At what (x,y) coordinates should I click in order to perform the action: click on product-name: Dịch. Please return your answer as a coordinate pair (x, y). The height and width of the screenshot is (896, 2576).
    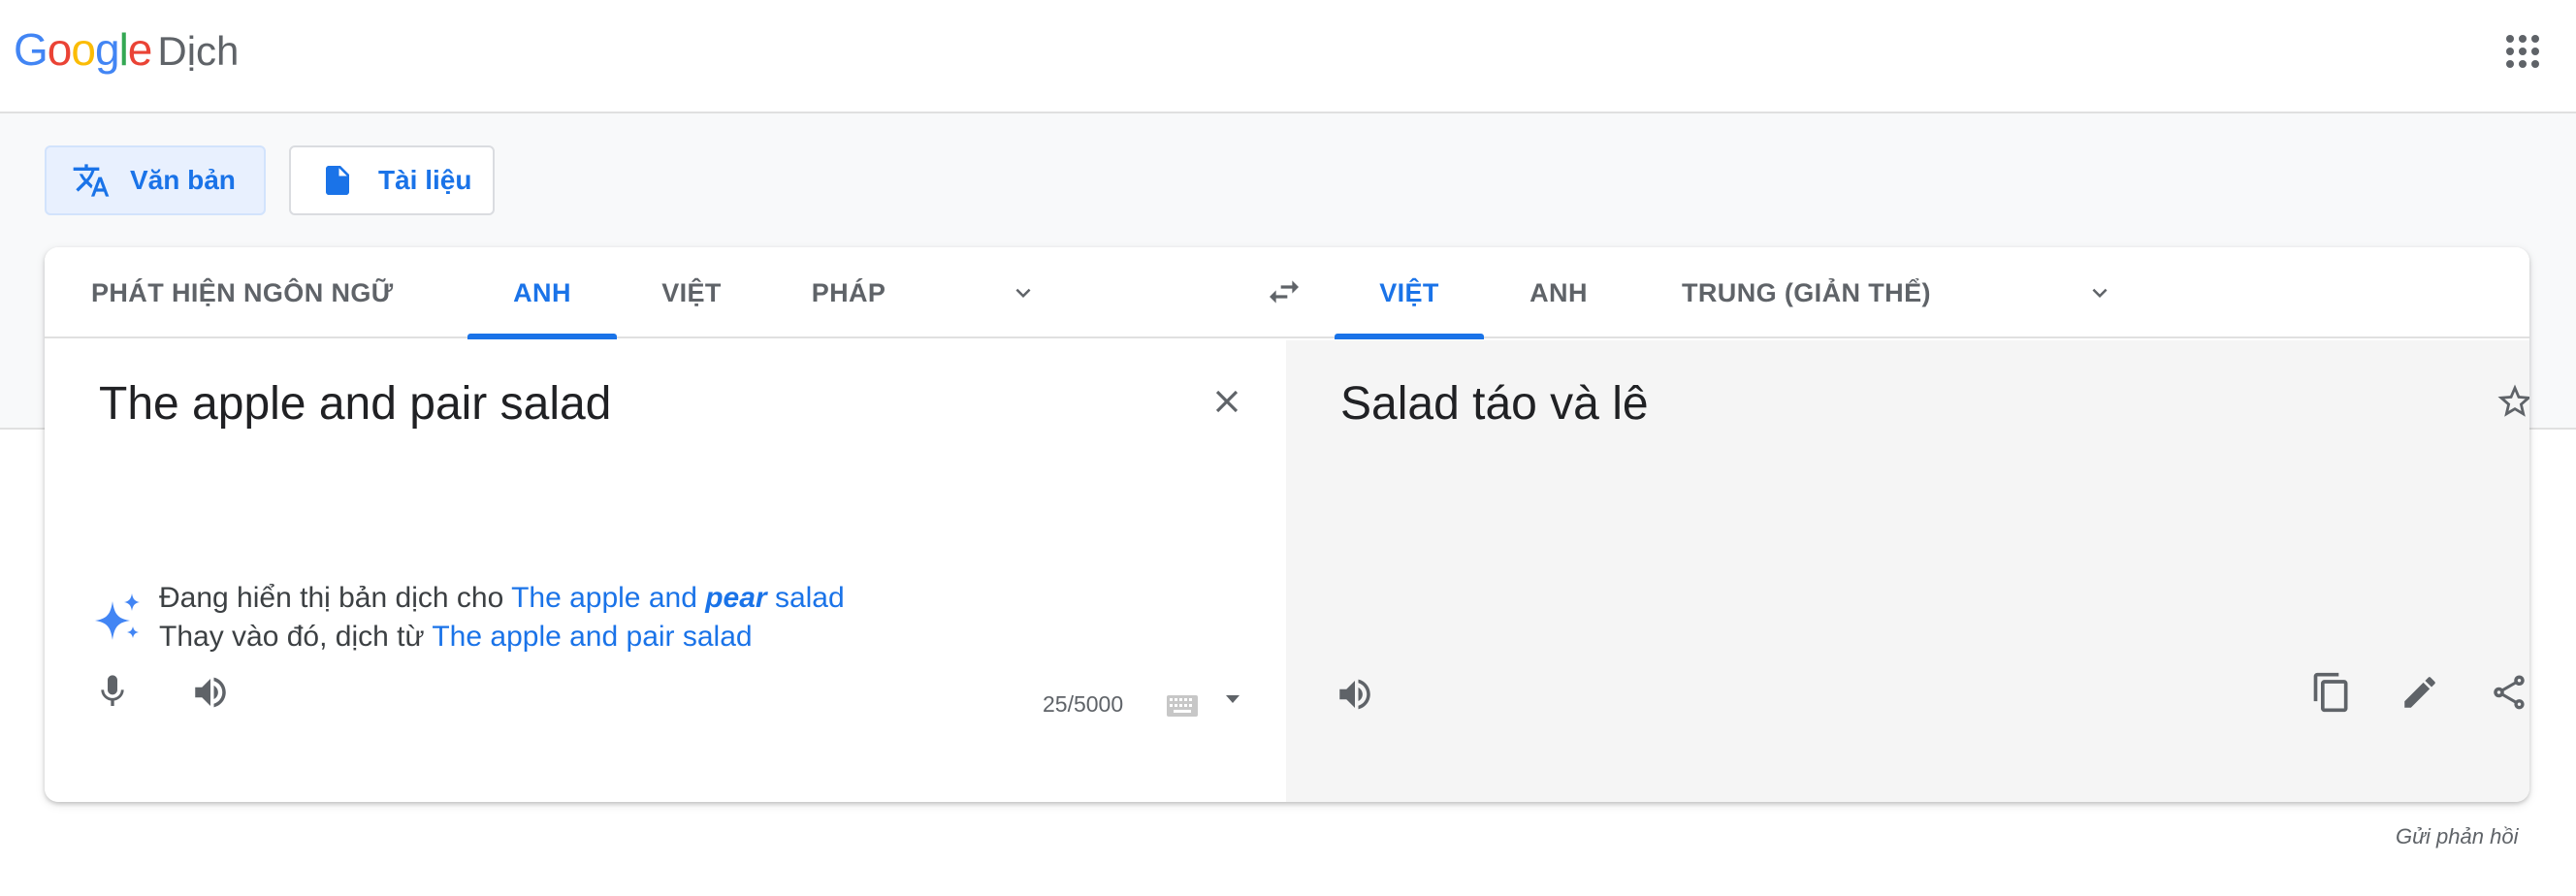
    Looking at the image, I should click on (198, 51).